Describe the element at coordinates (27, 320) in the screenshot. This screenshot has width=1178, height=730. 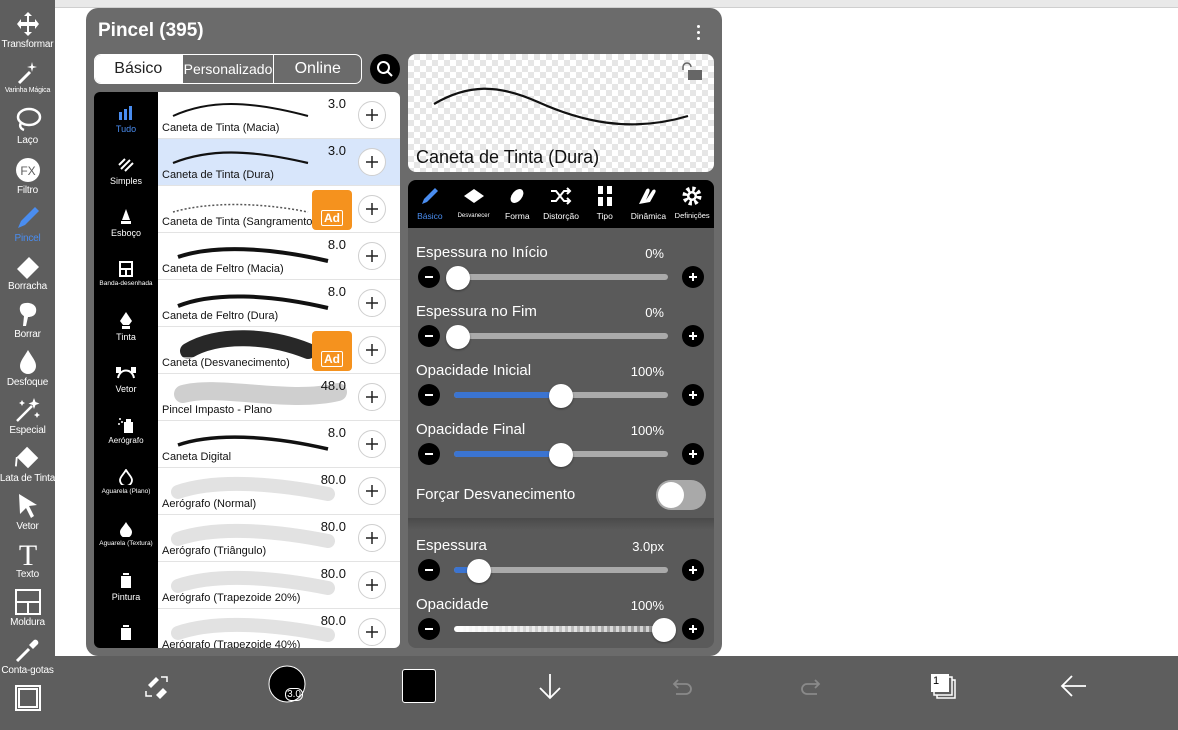
I see `tool-smudge: Borrar` at that location.